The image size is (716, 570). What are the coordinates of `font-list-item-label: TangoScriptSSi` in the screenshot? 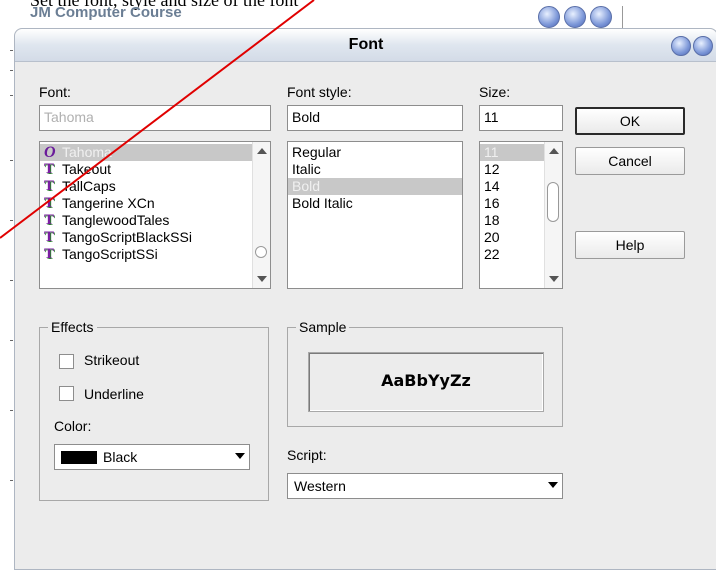 It's located at (110, 254).